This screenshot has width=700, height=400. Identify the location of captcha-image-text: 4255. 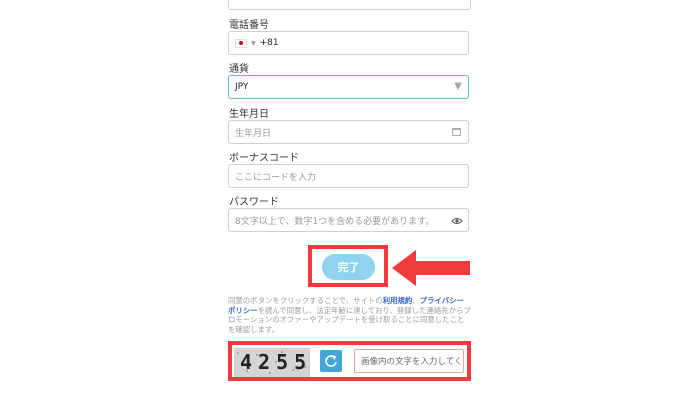
(275, 362).